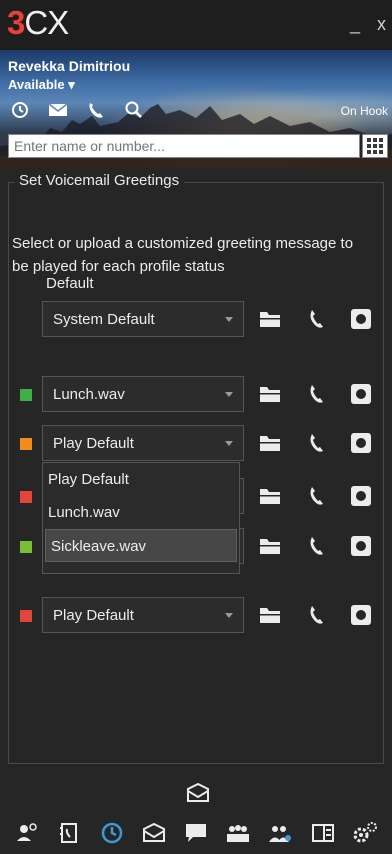 The width and height of the screenshot is (392, 854). Describe the element at coordinates (134, 110) in the screenshot. I see `search-icon` at that location.